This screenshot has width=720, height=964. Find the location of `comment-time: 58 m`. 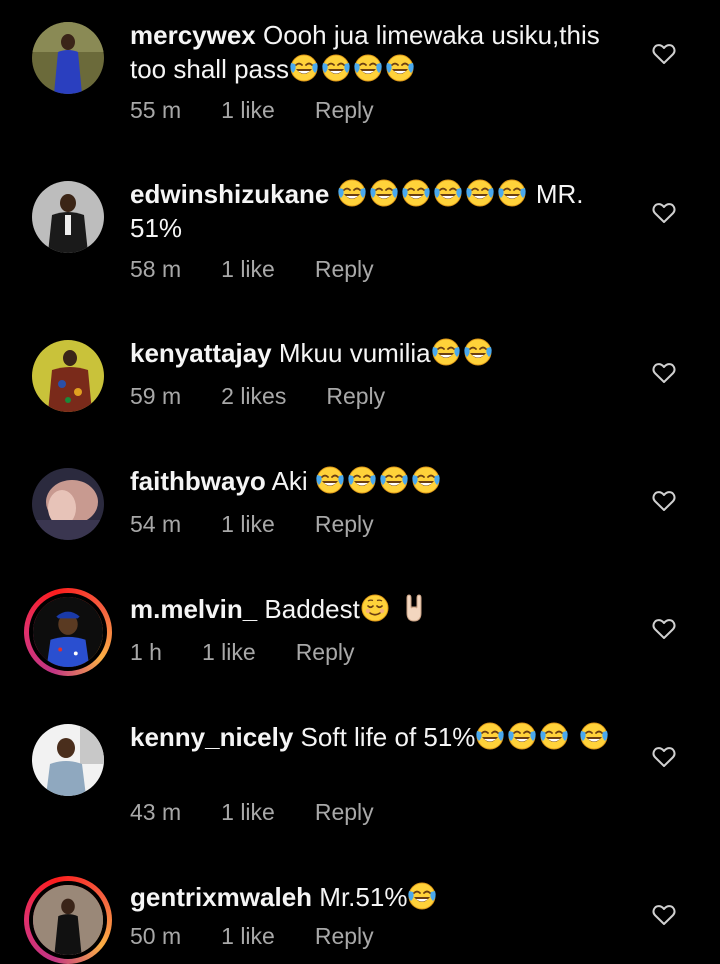

comment-time: 58 m is located at coordinates (156, 269).